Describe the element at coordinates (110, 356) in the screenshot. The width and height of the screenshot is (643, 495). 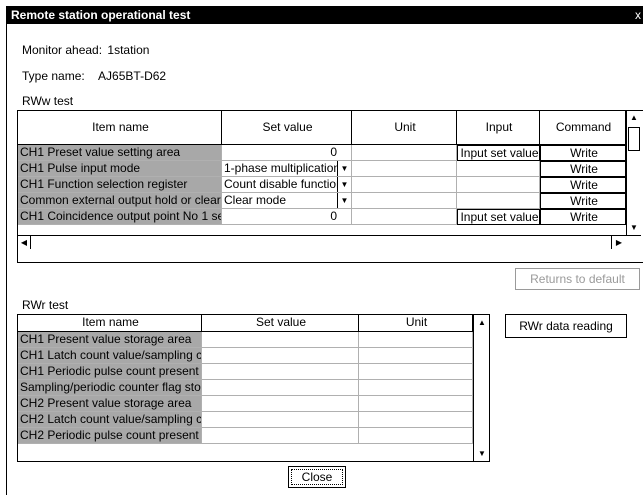
I see `rwr-item-name: CH1 Latch count value/sampling count` at that location.